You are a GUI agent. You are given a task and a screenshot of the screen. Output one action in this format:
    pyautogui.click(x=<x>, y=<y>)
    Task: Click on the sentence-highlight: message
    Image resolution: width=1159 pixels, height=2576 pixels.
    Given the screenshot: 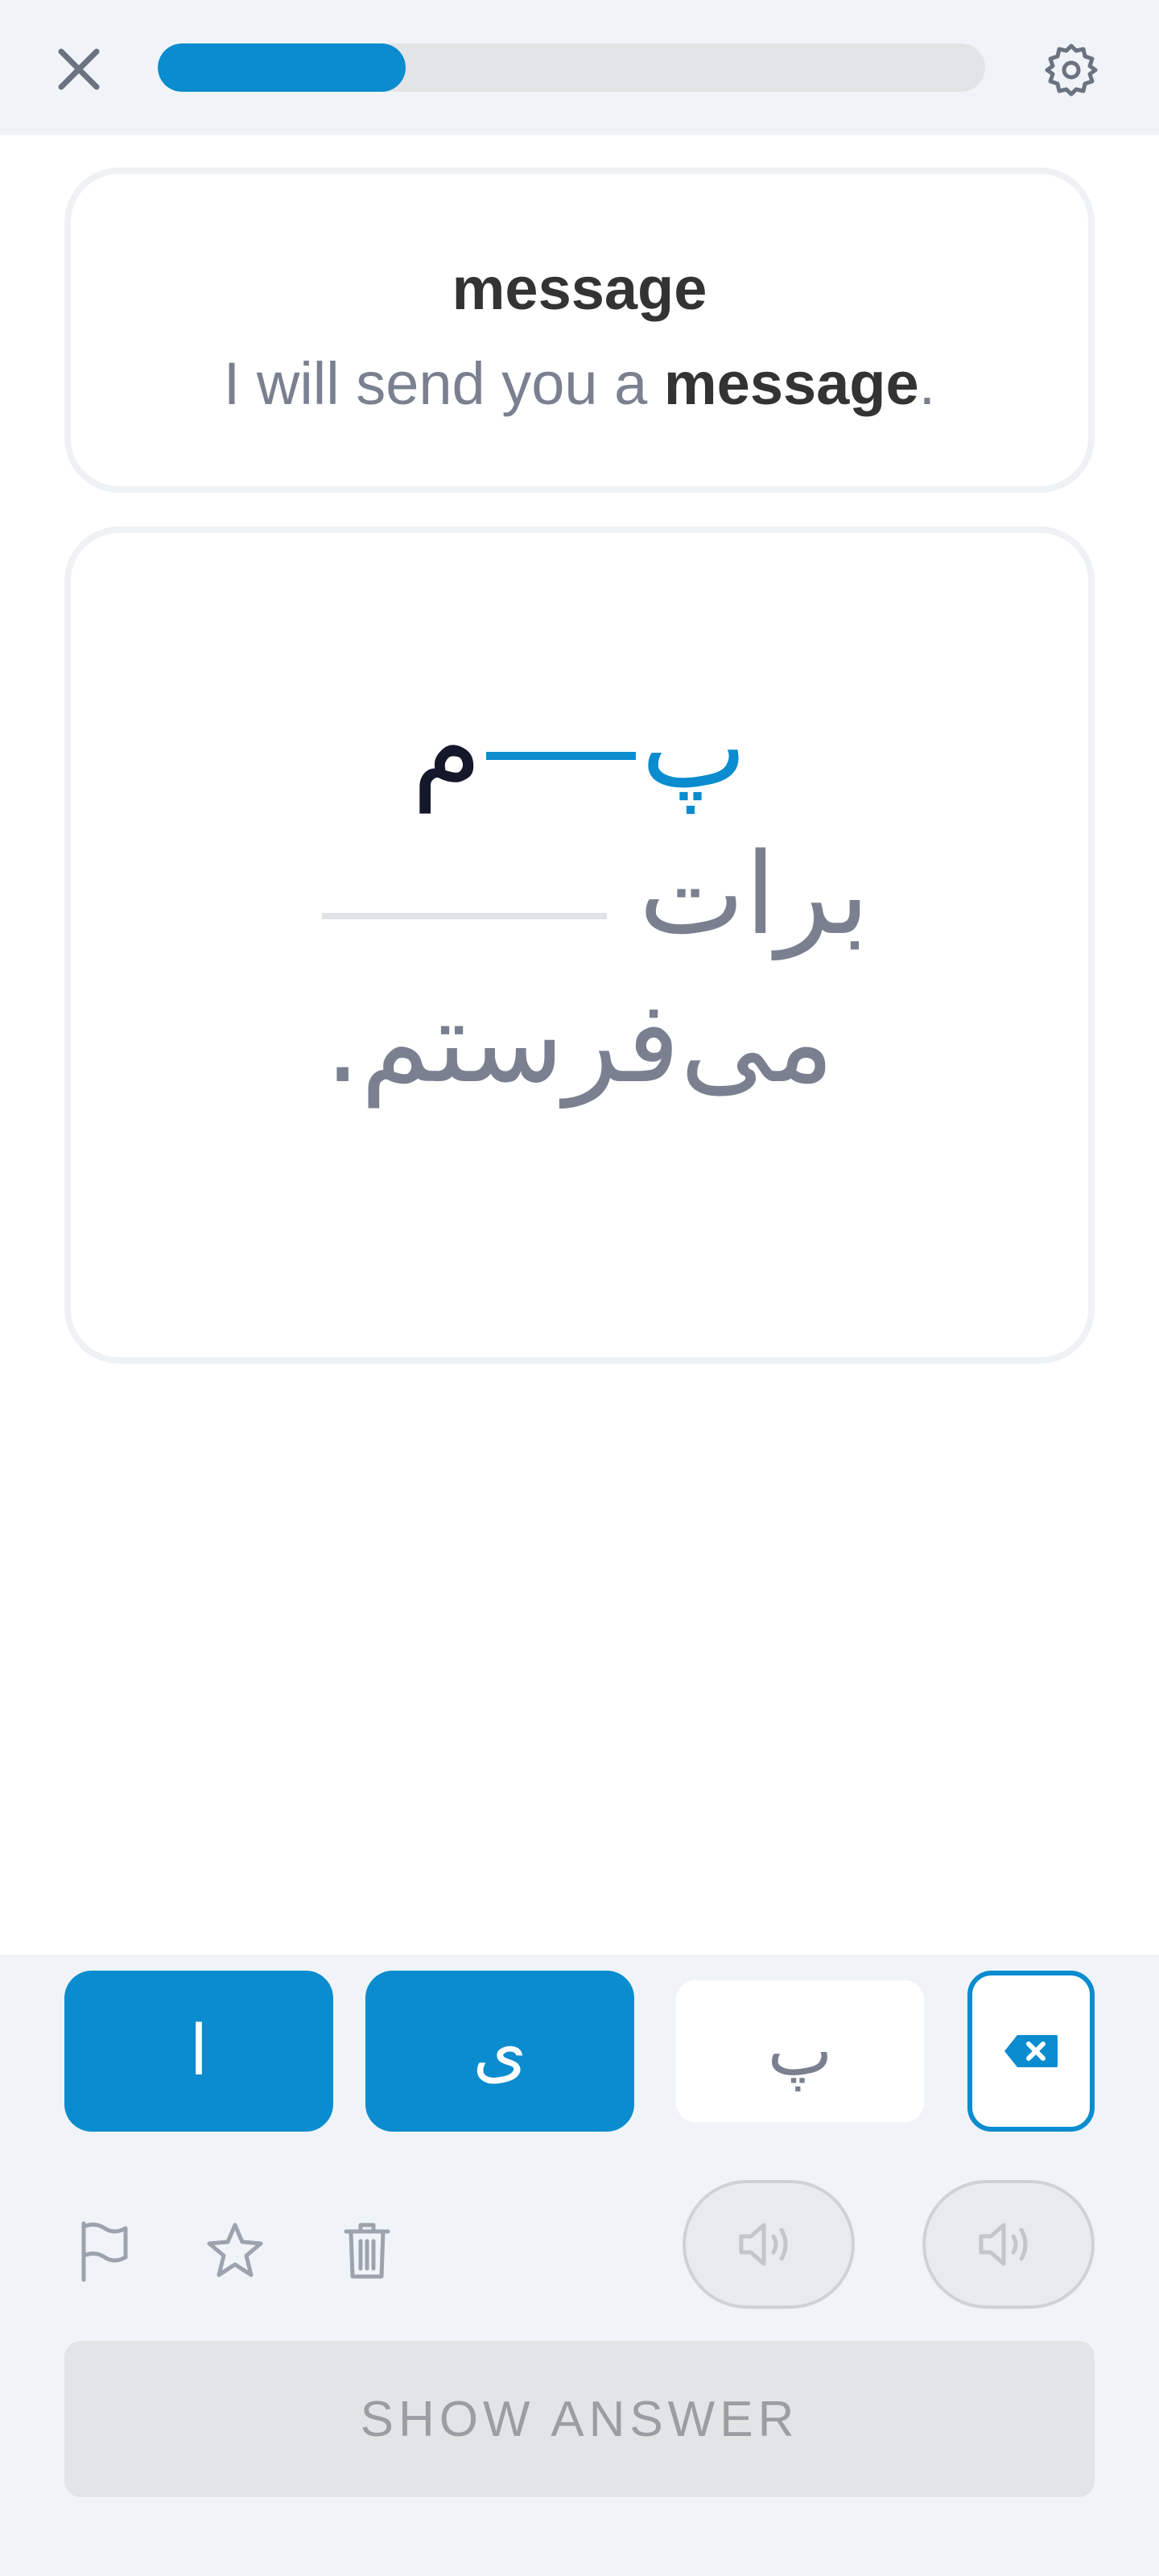 What is the action you would take?
    pyautogui.click(x=791, y=383)
    